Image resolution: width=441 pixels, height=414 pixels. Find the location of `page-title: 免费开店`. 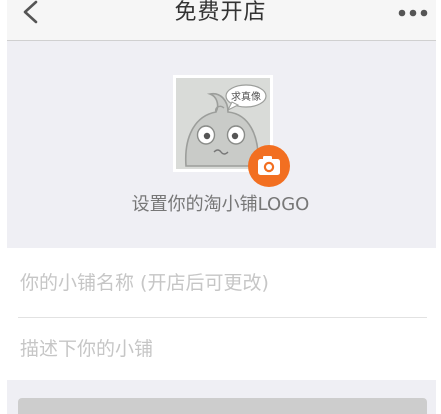

page-title: 免费开店 is located at coordinates (220, 12).